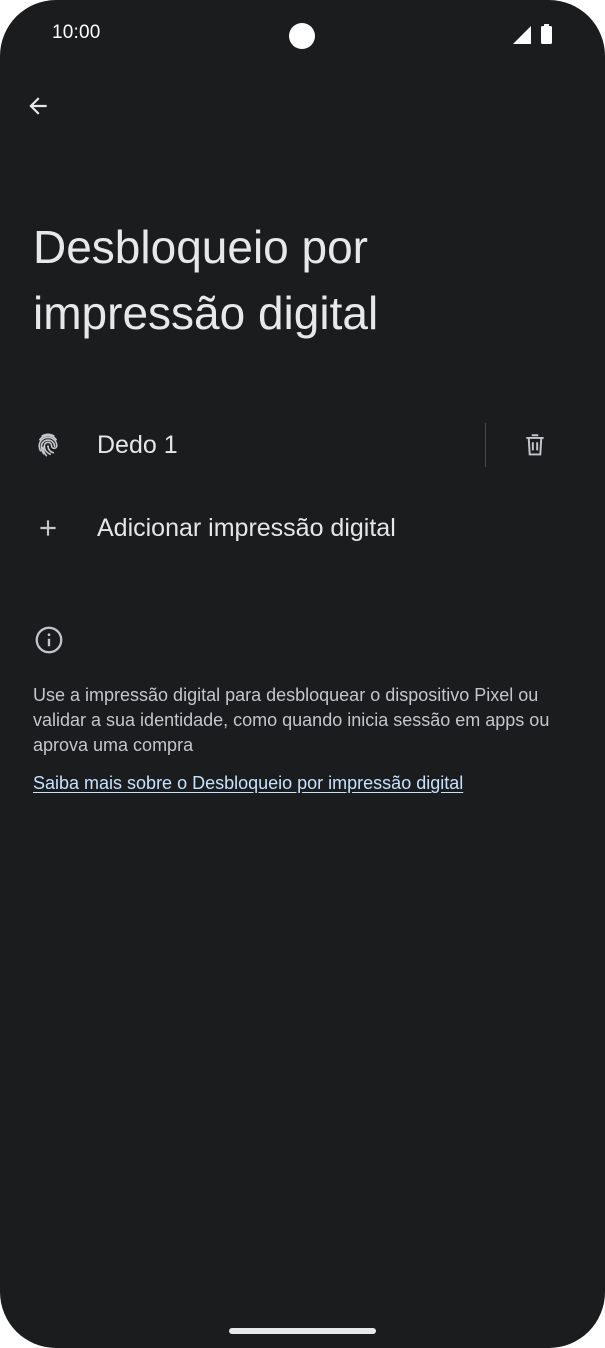 This screenshot has height=1348, width=605. I want to click on gesture-nav-handle, so click(302, 1331).